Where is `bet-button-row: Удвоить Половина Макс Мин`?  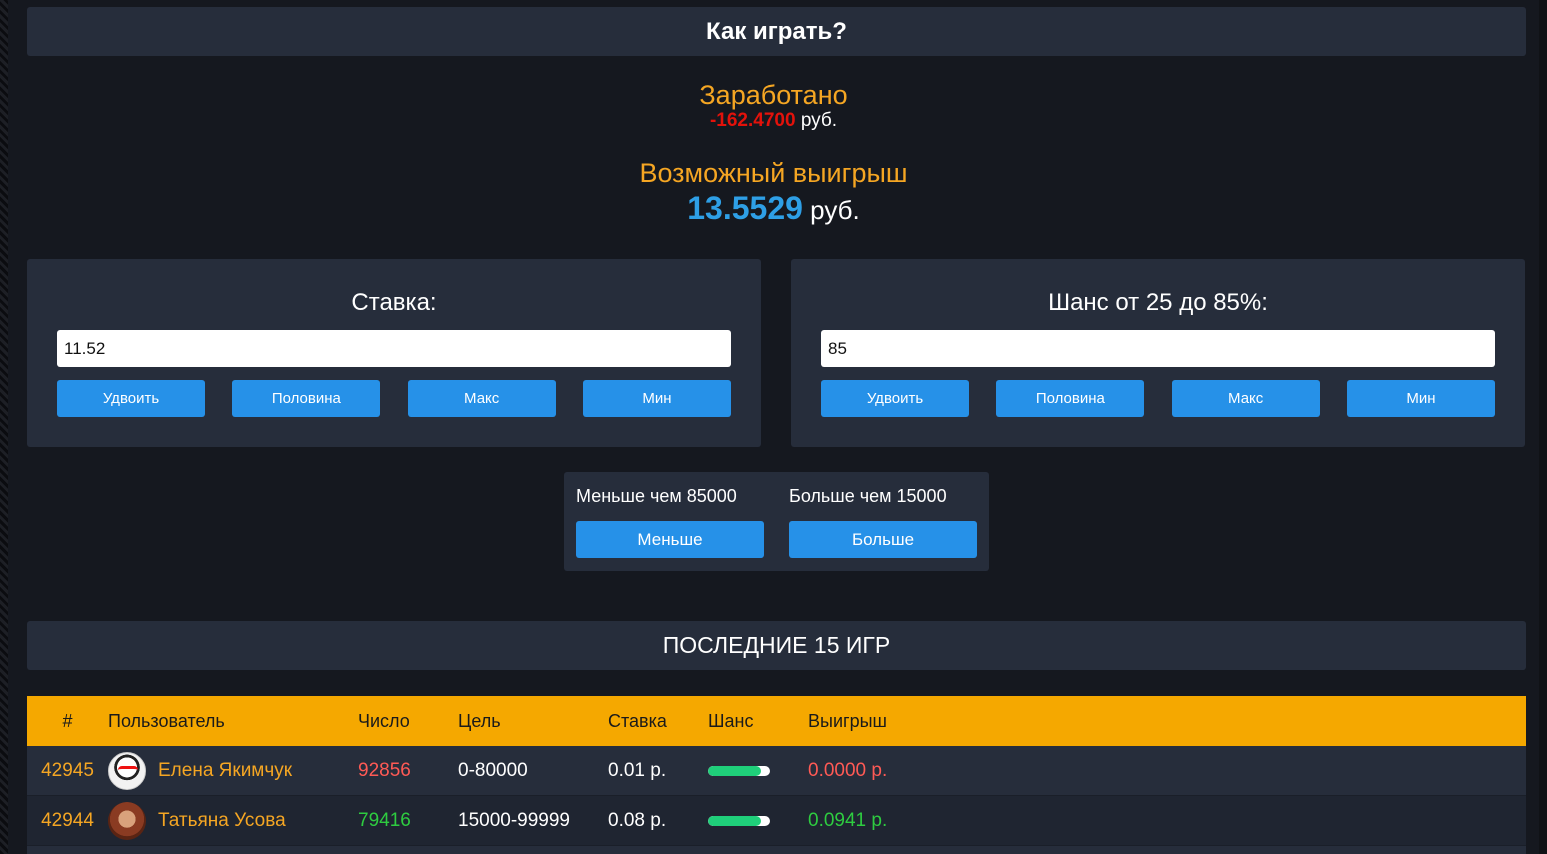 bet-button-row: Удвоить Половина Макс Мин is located at coordinates (394, 398).